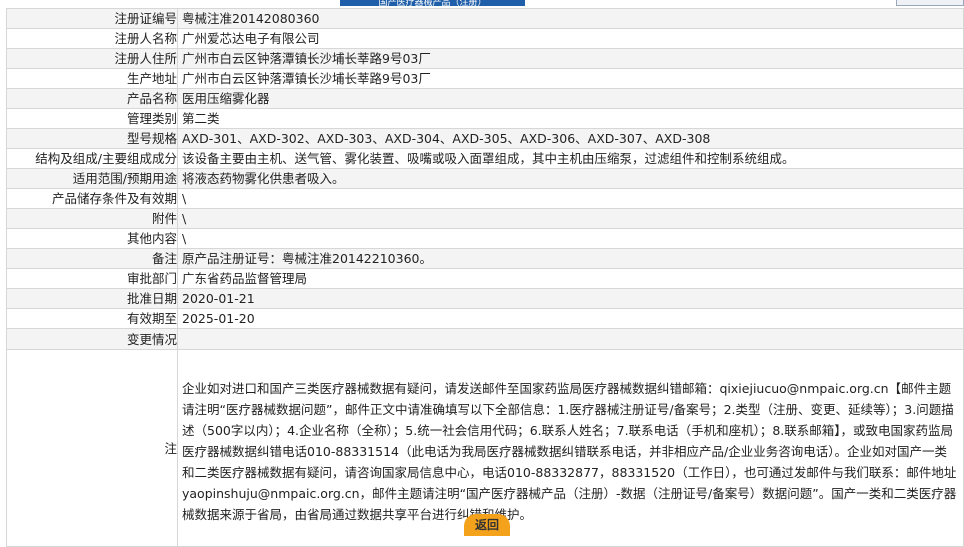 The height and width of the screenshot is (547, 964). I want to click on field-label: 产品储存条件及有效期, so click(92, 198).